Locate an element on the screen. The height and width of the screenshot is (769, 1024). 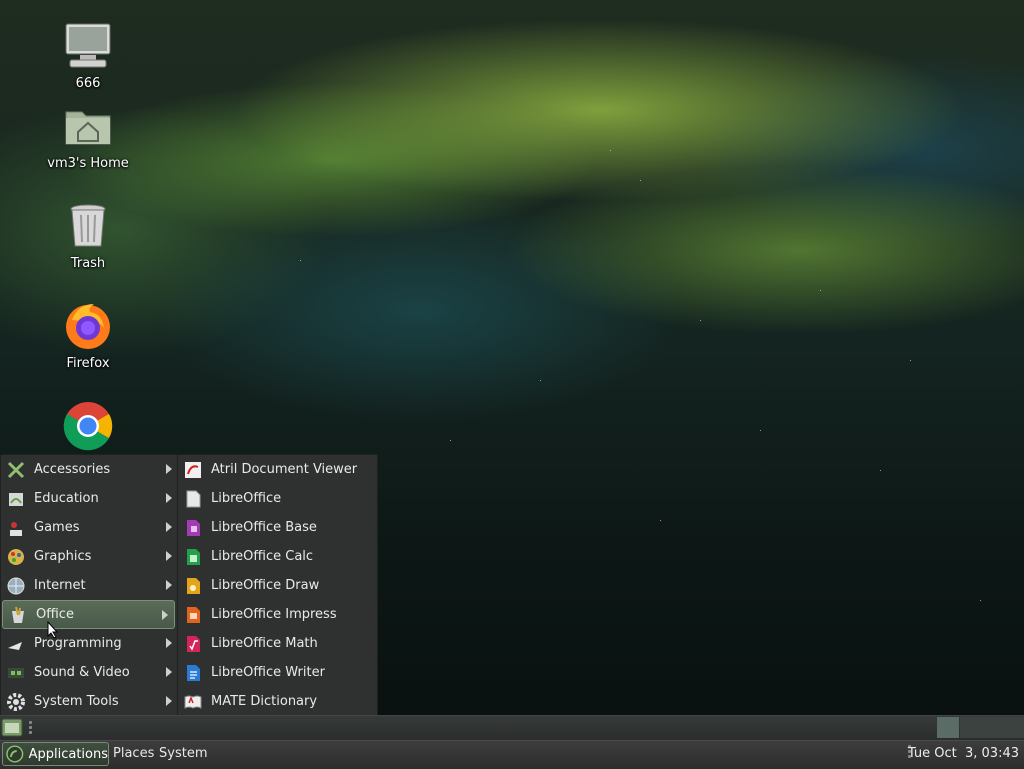
menu-item-office: Office is located at coordinates (88, 614).